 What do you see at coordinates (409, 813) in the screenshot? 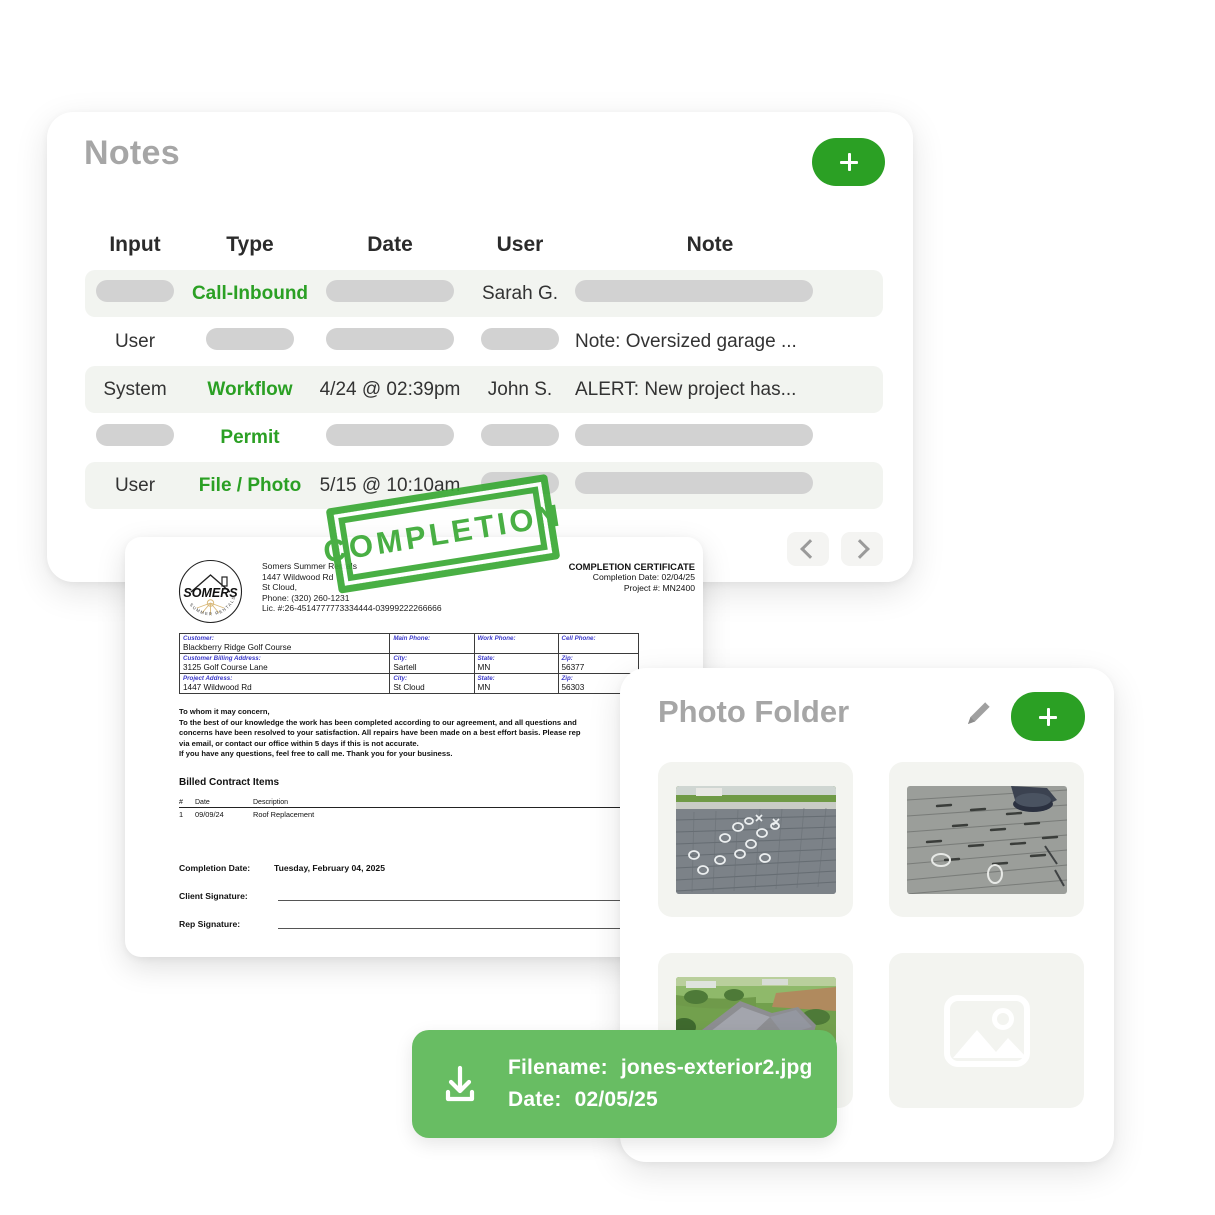
I see `table-row: 1 09/09/24 Roof Replacement` at bounding box center [409, 813].